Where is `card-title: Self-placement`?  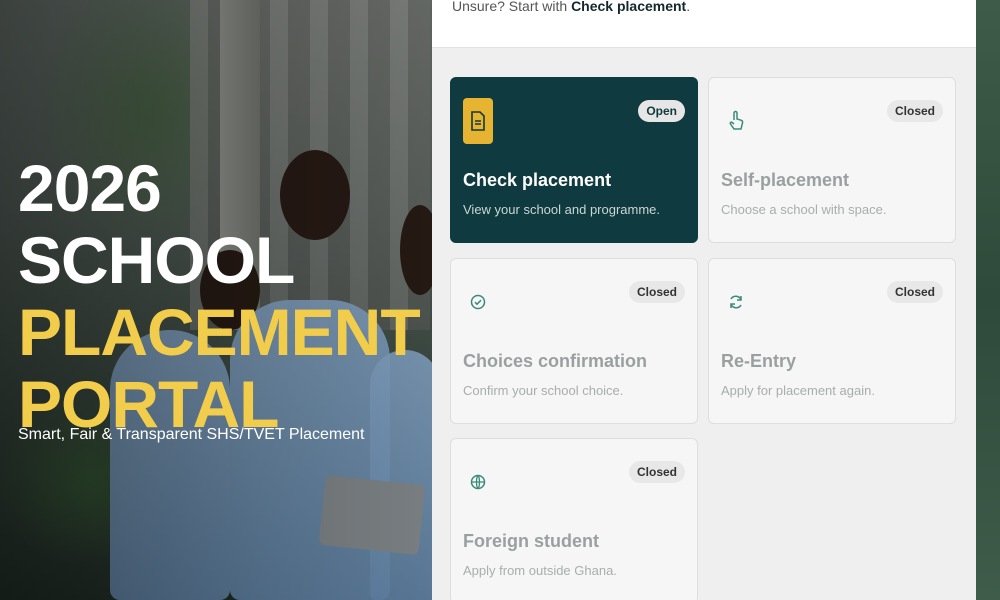
card-title: Self-placement is located at coordinates (785, 180).